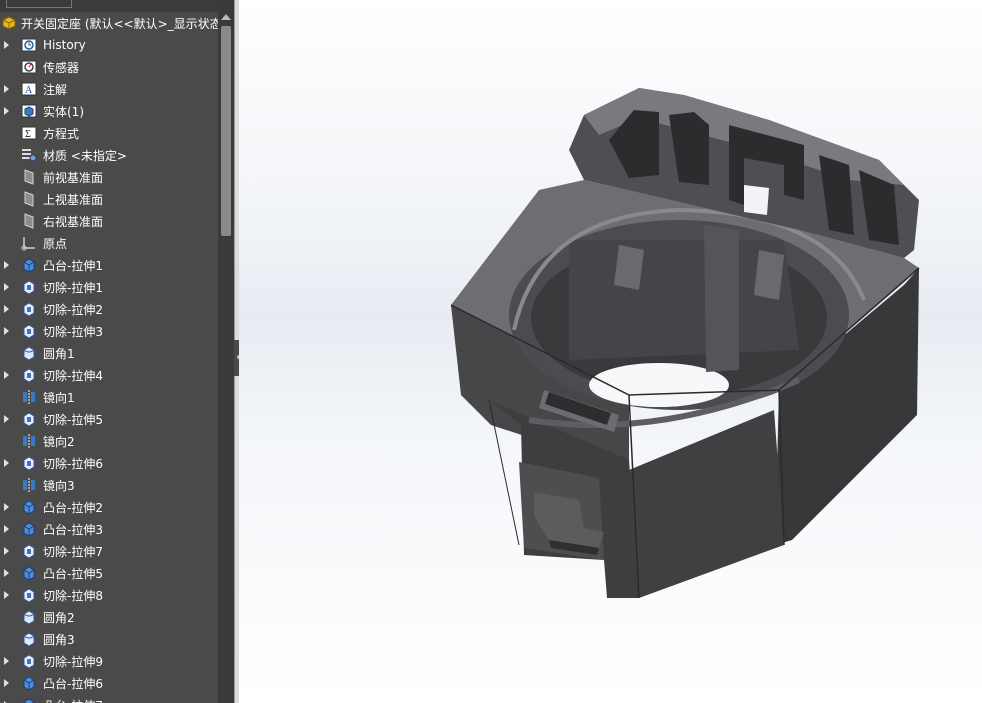 Image resolution: width=982 pixels, height=703 pixels. Describe the element at coordinates (61, 67) in the screenshot. I see `tree-item-label: 传感器` at that location.